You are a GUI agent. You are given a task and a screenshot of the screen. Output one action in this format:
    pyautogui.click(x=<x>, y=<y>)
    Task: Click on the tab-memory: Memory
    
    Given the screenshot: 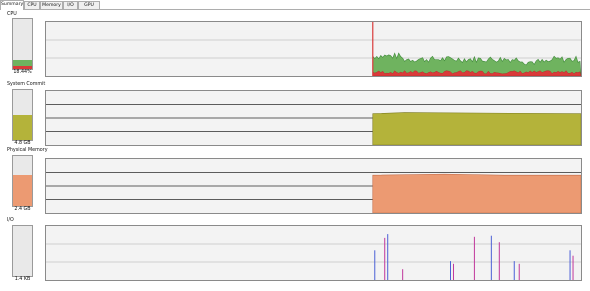 What is the action you would take?
    pyautogui.click(x=51, y=5)
    